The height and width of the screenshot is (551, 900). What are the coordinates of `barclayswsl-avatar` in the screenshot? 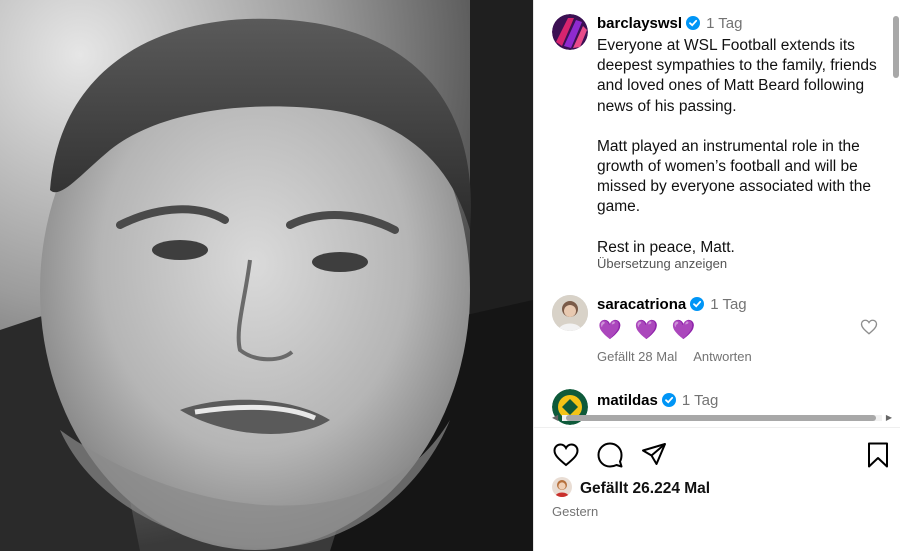 It's located at (570, 32).